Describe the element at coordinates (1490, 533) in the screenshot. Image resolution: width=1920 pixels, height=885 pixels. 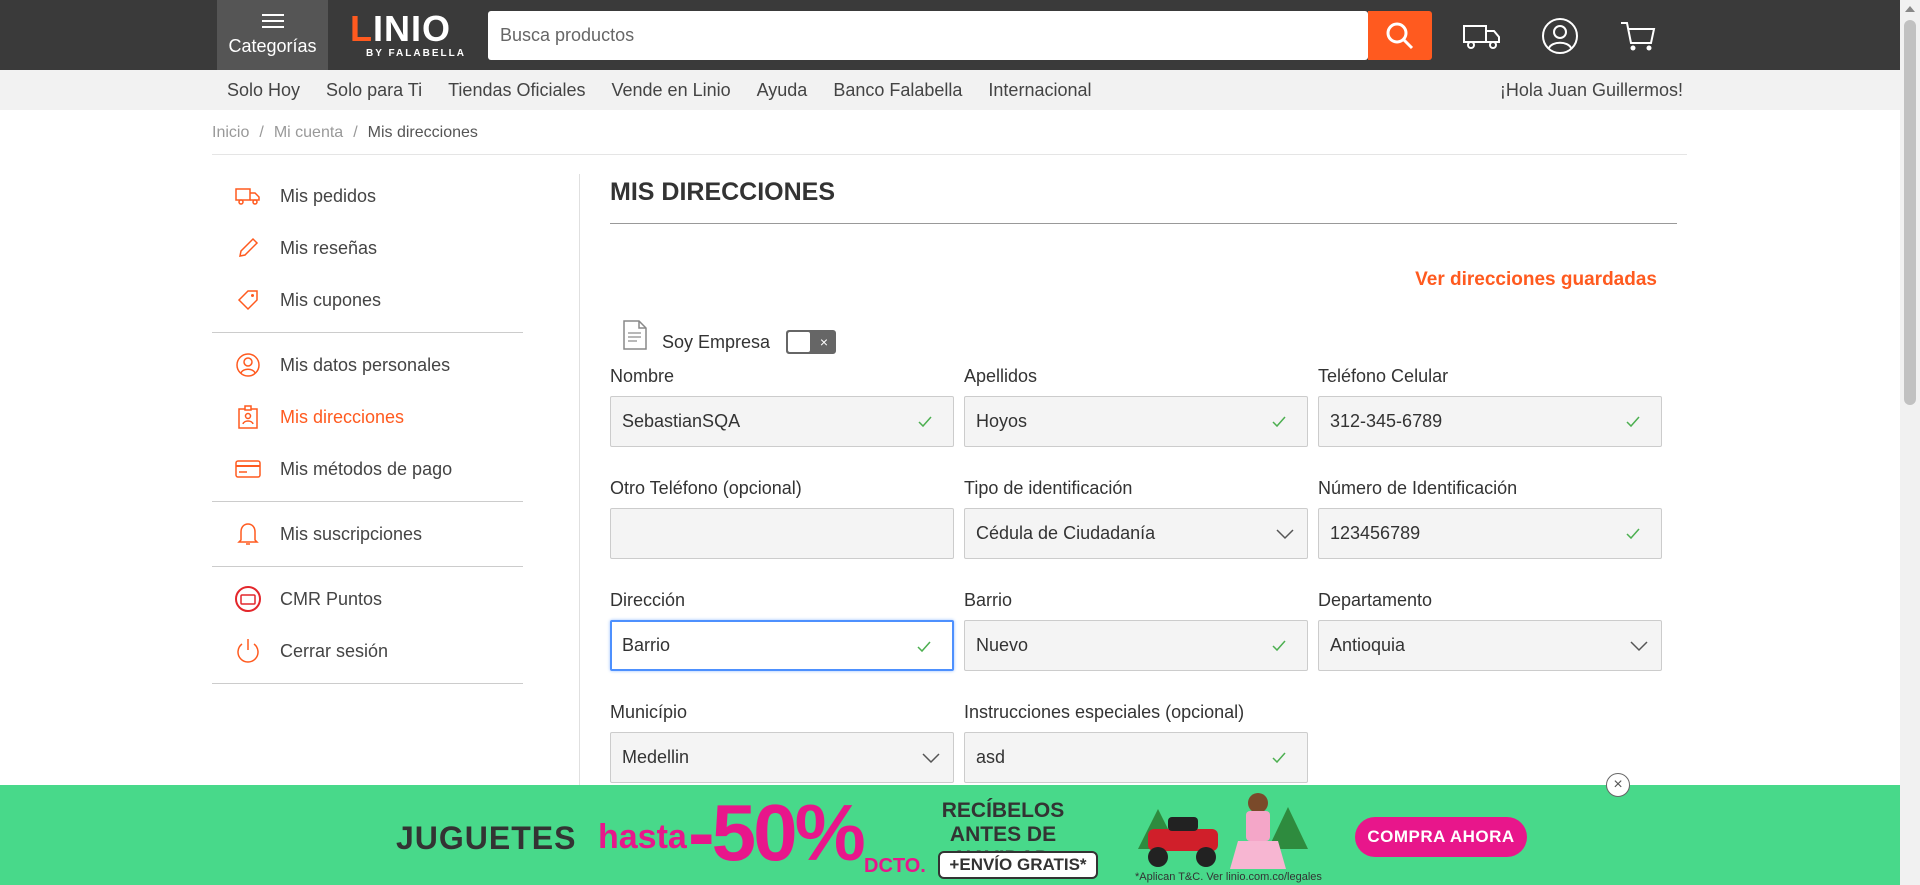
I see `numero-identificacion-input: 123456789` at that location.